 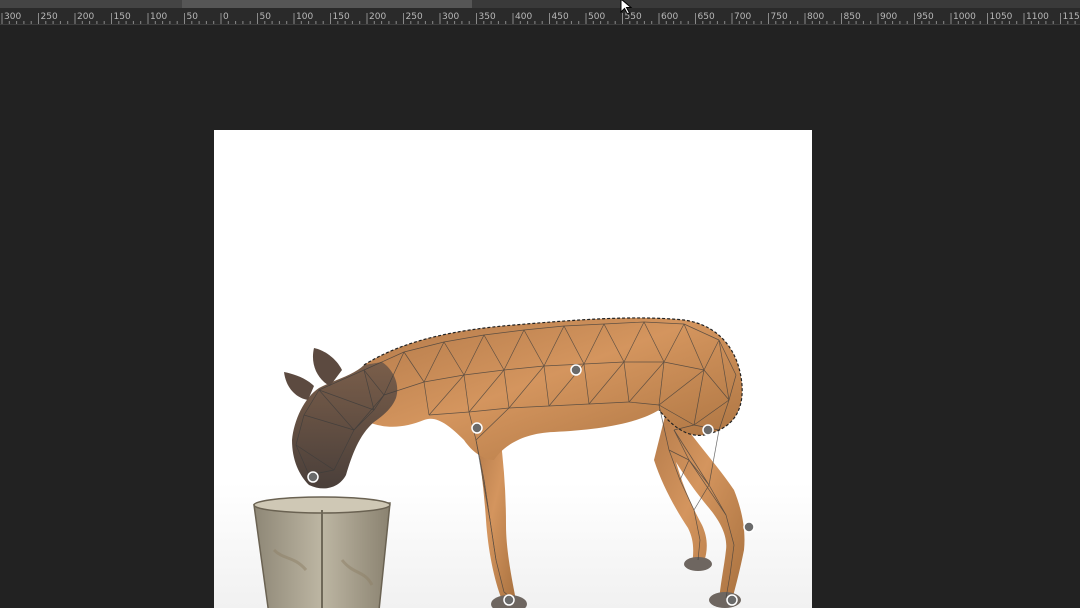 What do you see at coordinates (1037, 17) in the screenshot?
I see `ruler-label: 1100` at bounding box center [1037, 17].